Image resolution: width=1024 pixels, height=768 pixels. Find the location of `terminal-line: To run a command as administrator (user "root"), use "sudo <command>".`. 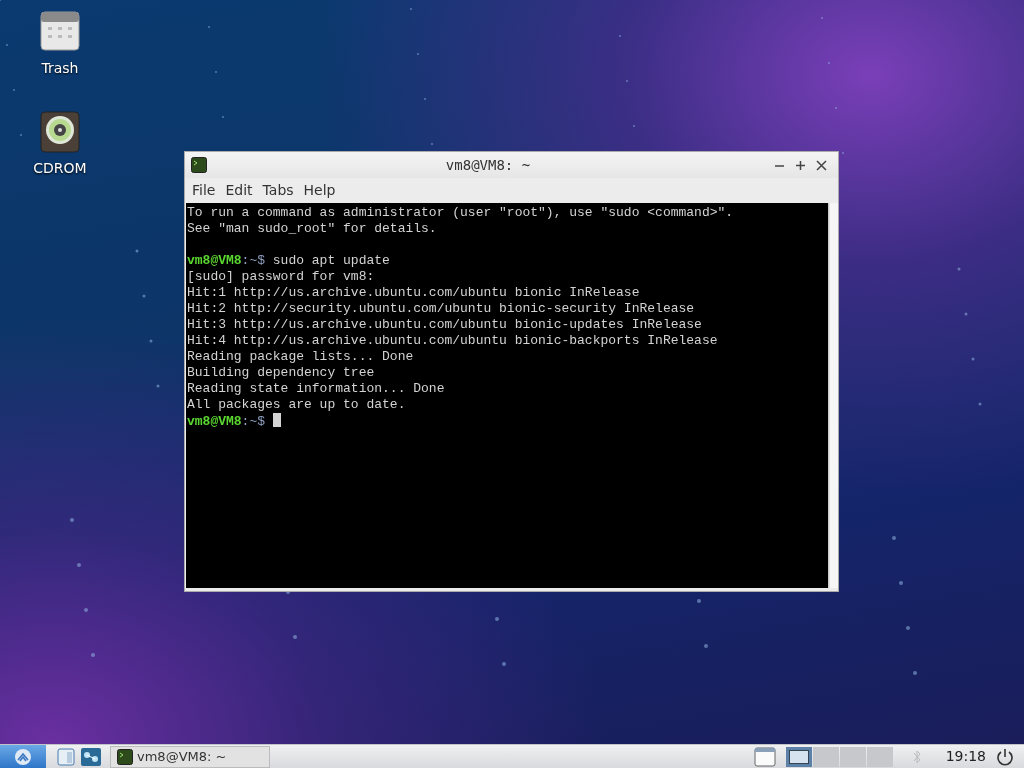

terminal-line: To run a command as administrator (user "root"), use "sudo <command>". is located at coordinates (461, 213).